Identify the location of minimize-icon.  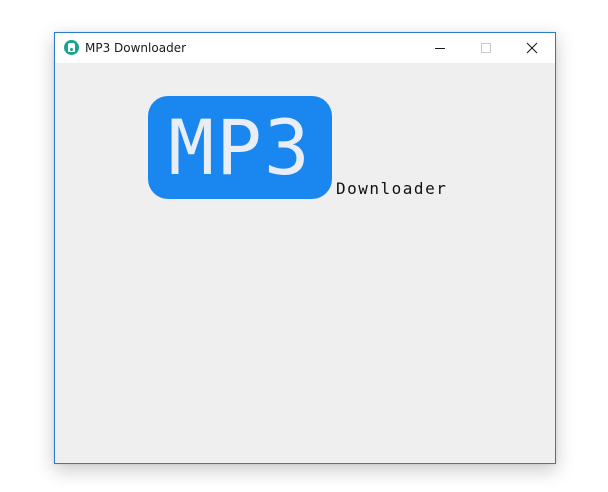
(440, 48).